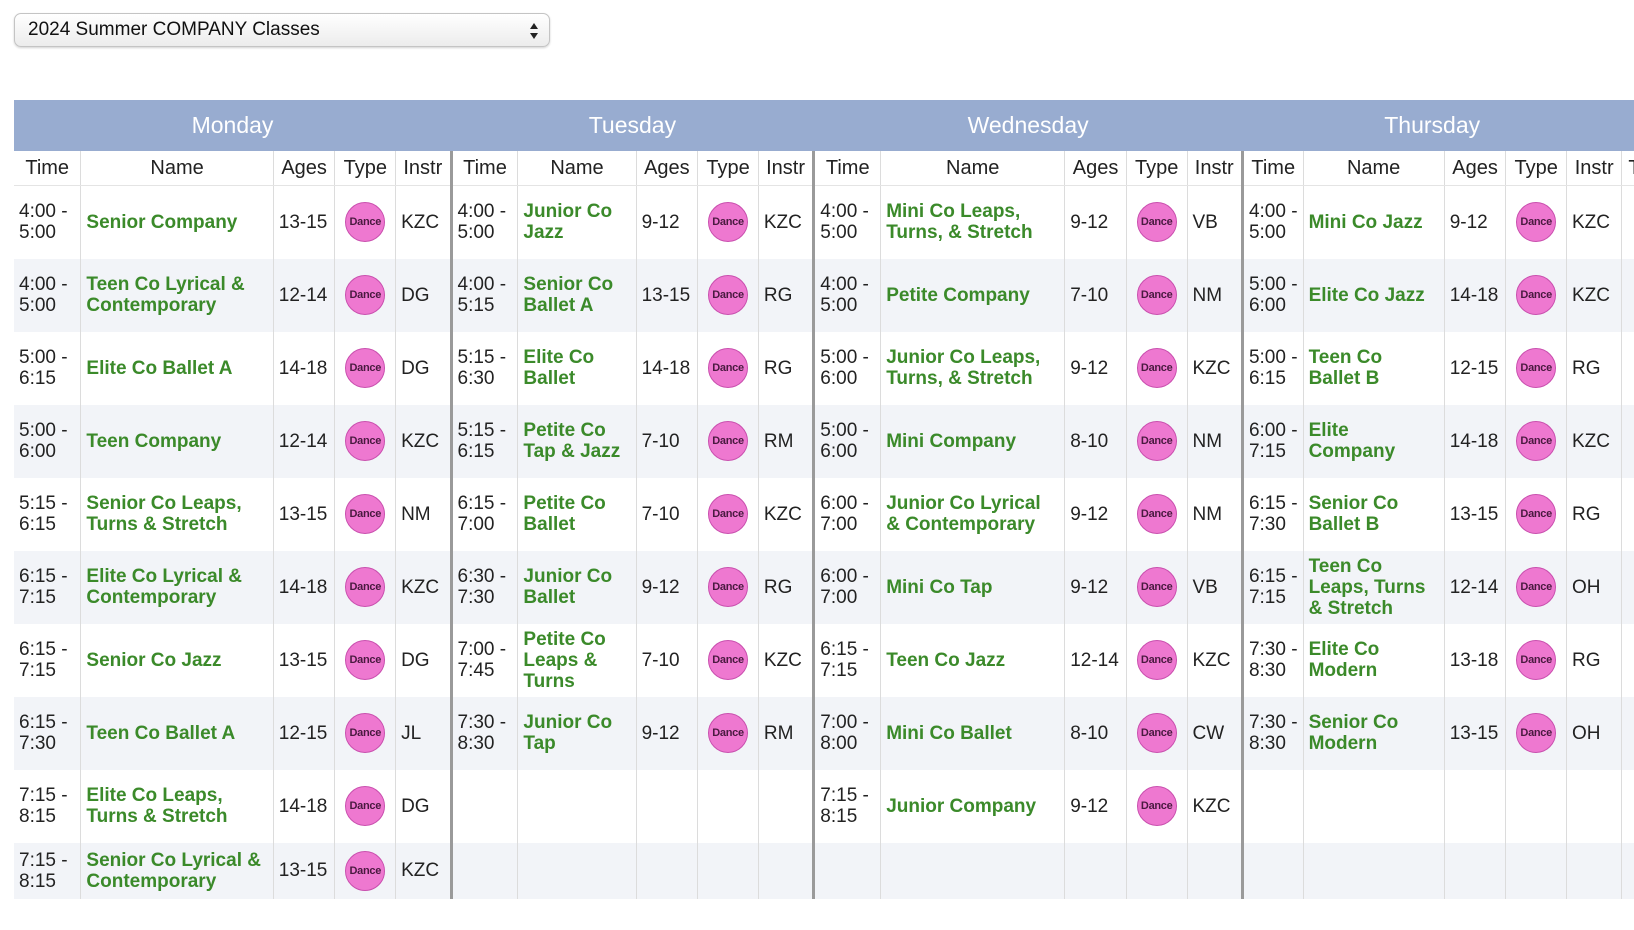 This screenshot has height=930, width=1634. I want to click on class-name: Elite Co Leaps, Turns & Stretch, so click(177, 806).